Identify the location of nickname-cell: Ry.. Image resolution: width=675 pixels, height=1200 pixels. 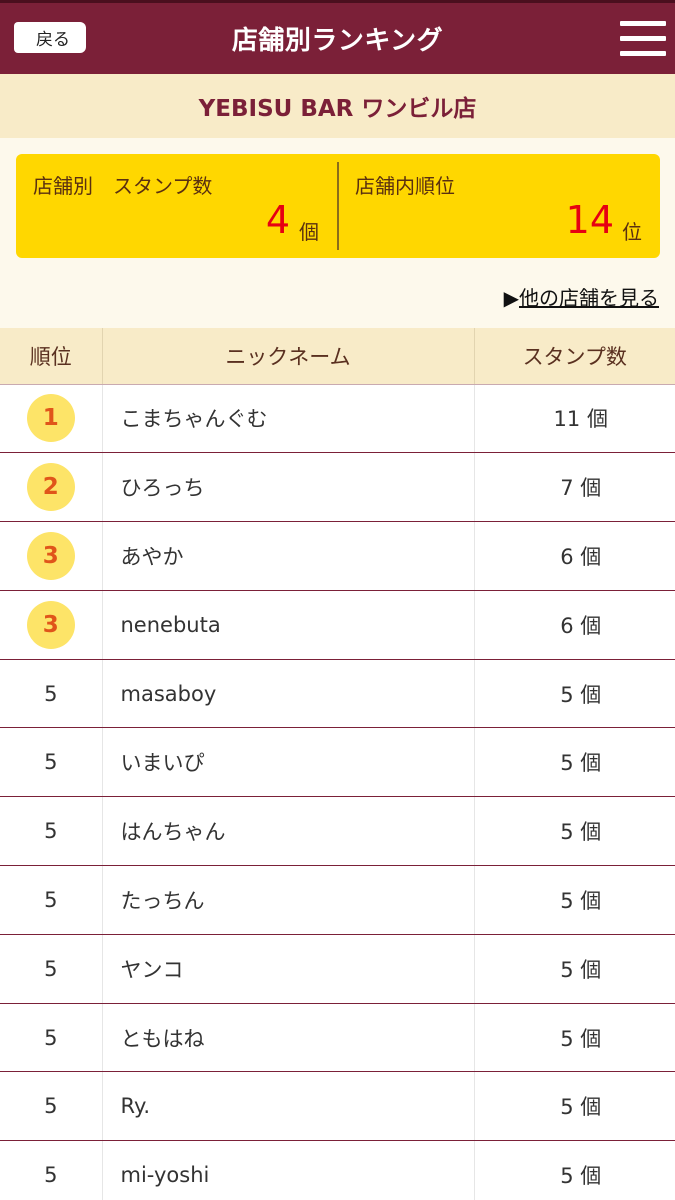
(288, 1106).